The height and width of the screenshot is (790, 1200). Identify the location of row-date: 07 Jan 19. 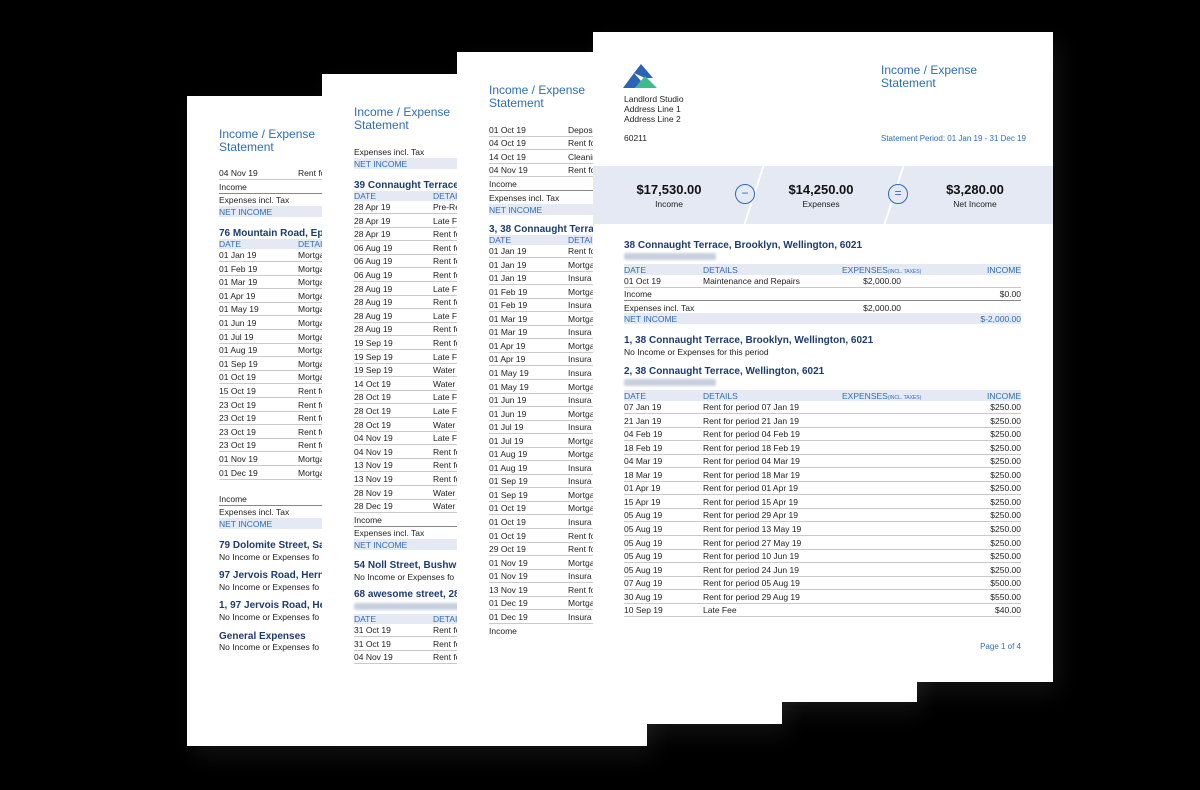
(643, 407).